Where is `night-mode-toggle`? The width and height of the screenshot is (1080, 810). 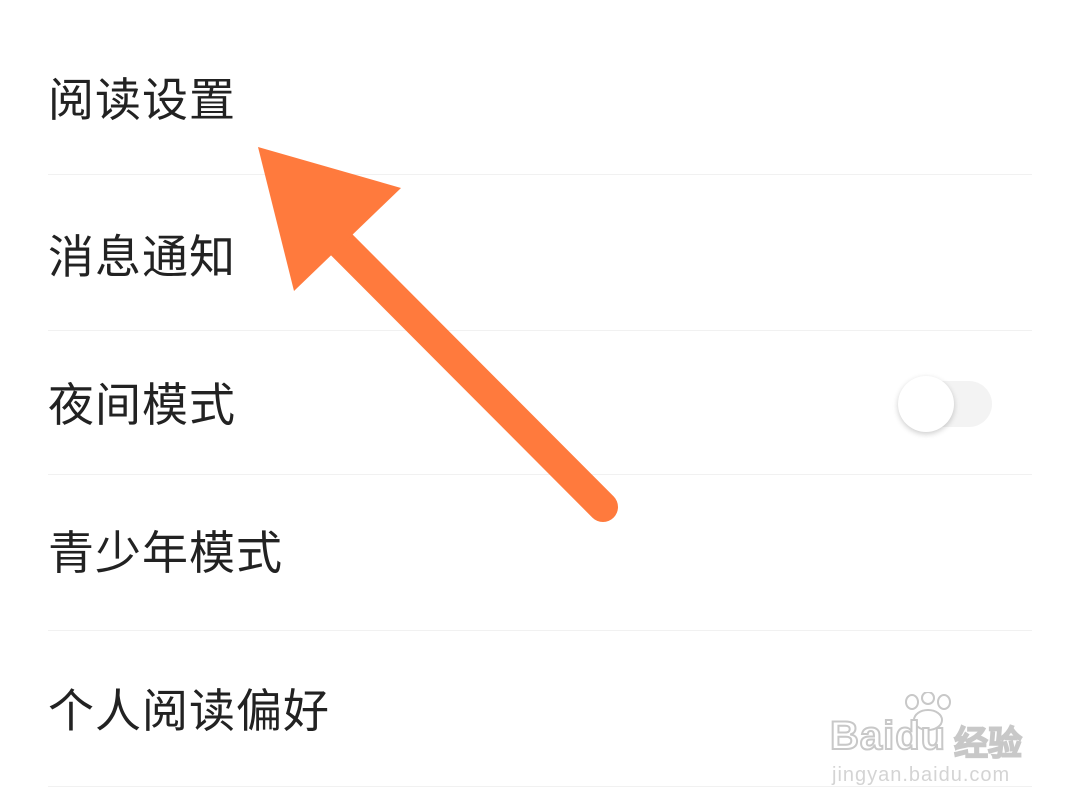 night-mode-toggle is located at coordinates (945, 404).